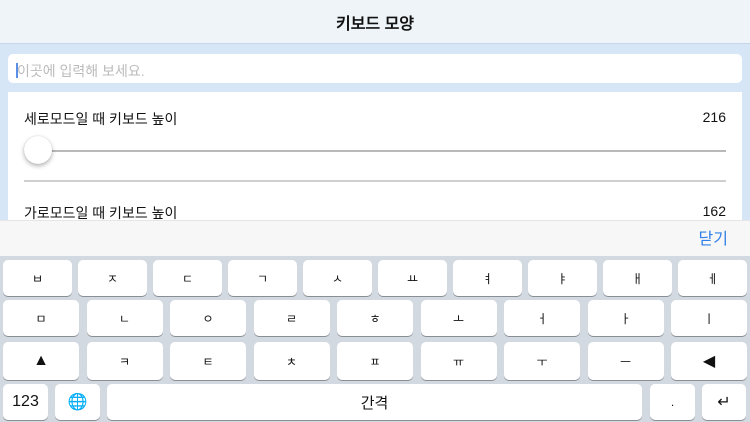 This screenshot has width=750, height=422. I want to click on key-9-row1: ㅔ, so click(712, 278).